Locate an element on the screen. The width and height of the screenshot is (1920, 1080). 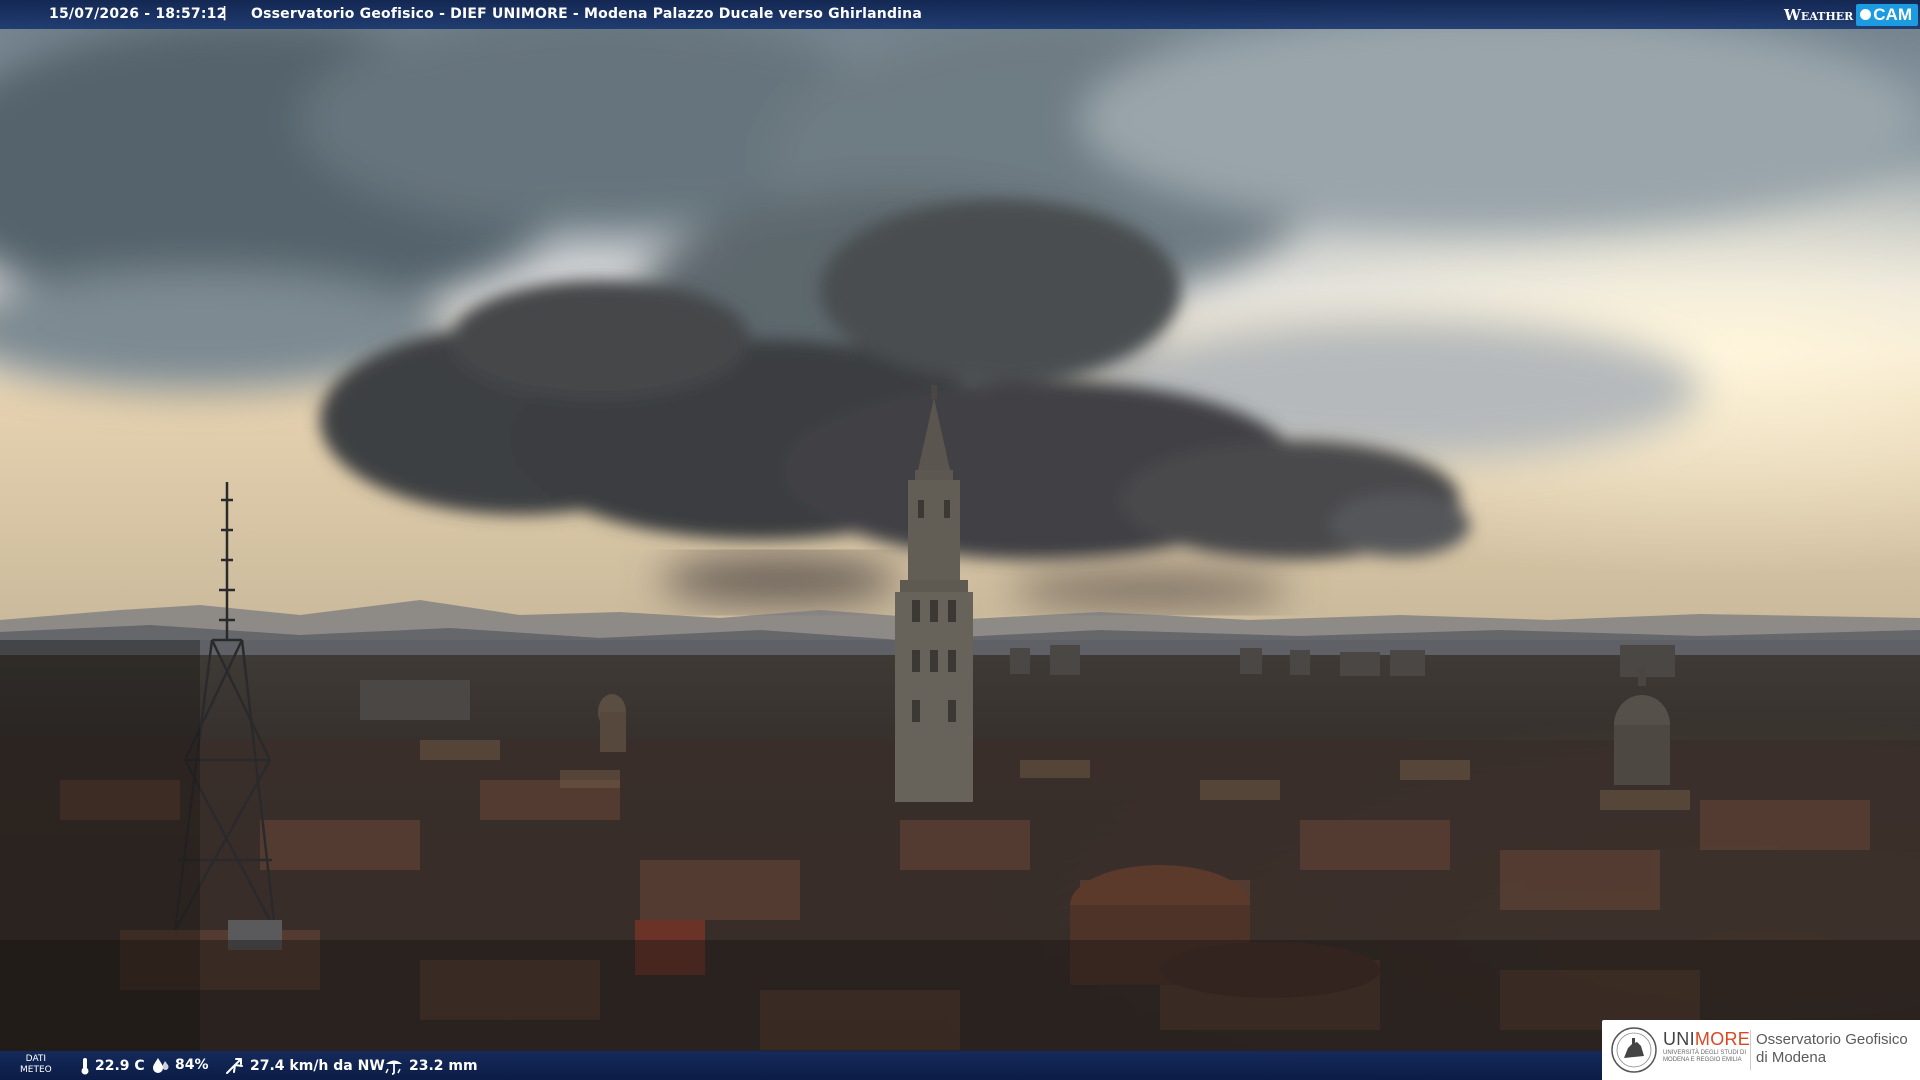
humidity-drop-icon is located at coordinates (161, 1065).